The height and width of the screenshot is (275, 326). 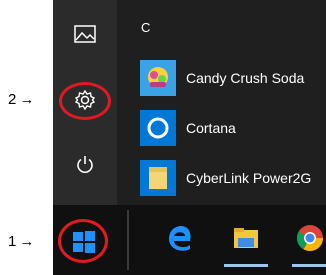 I want to click on candy-crush-icon, so click(x=158, y=78).